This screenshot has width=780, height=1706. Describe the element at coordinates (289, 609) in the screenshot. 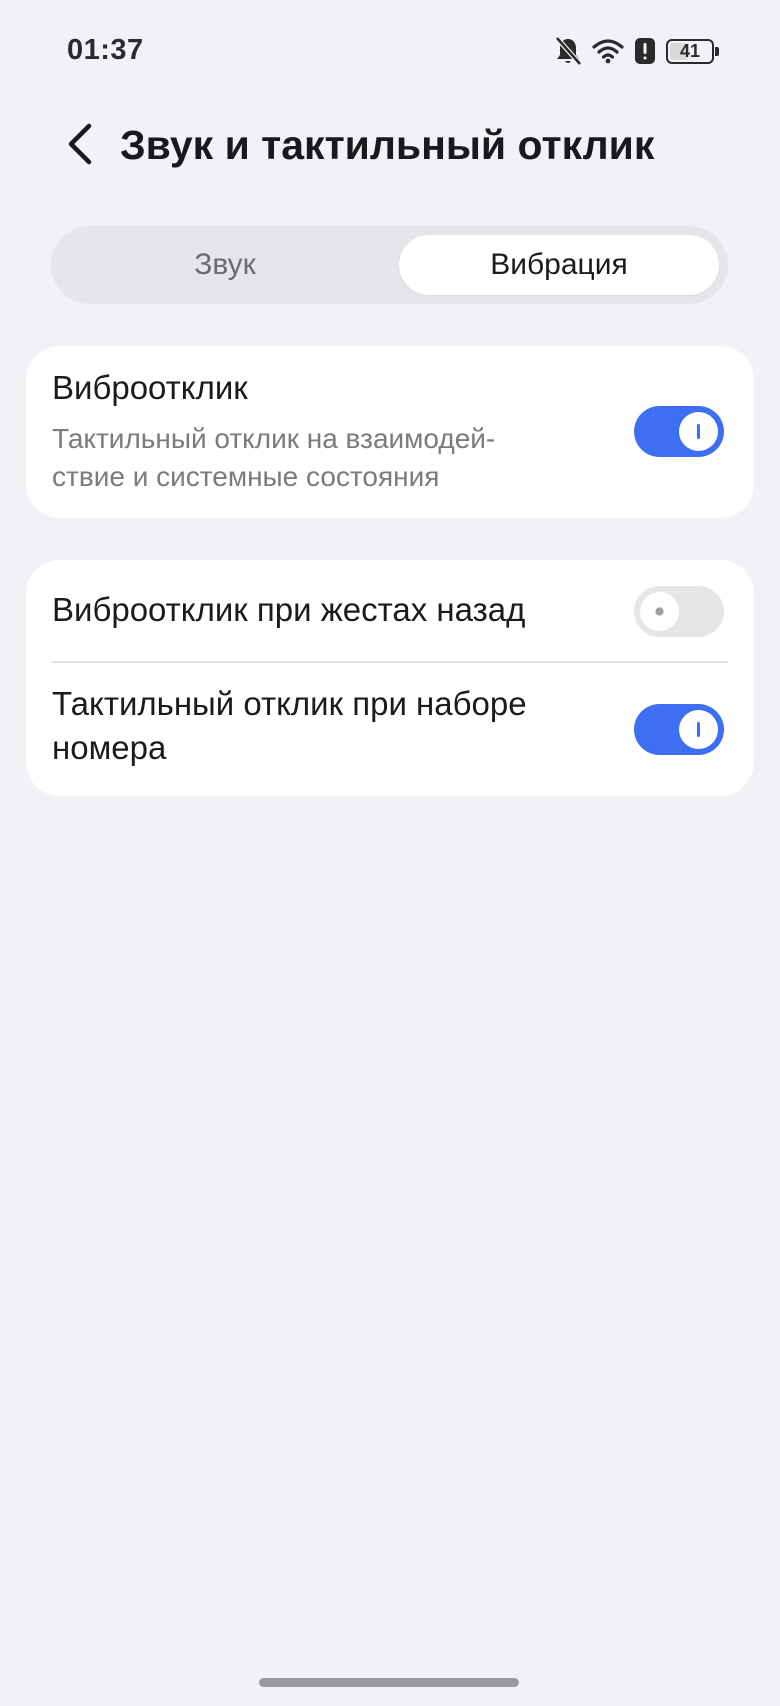

I see `back-gesture-haptic-title: Виброотклик при жестах назад` at that location.